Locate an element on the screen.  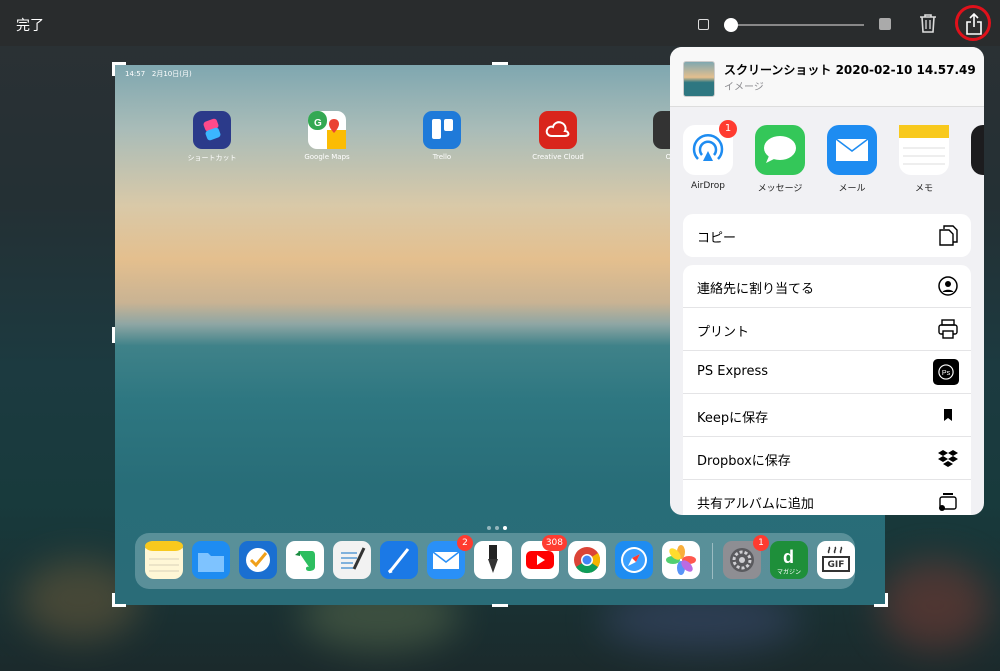
app-label: ショートカット is located at coordinates (212, 158).